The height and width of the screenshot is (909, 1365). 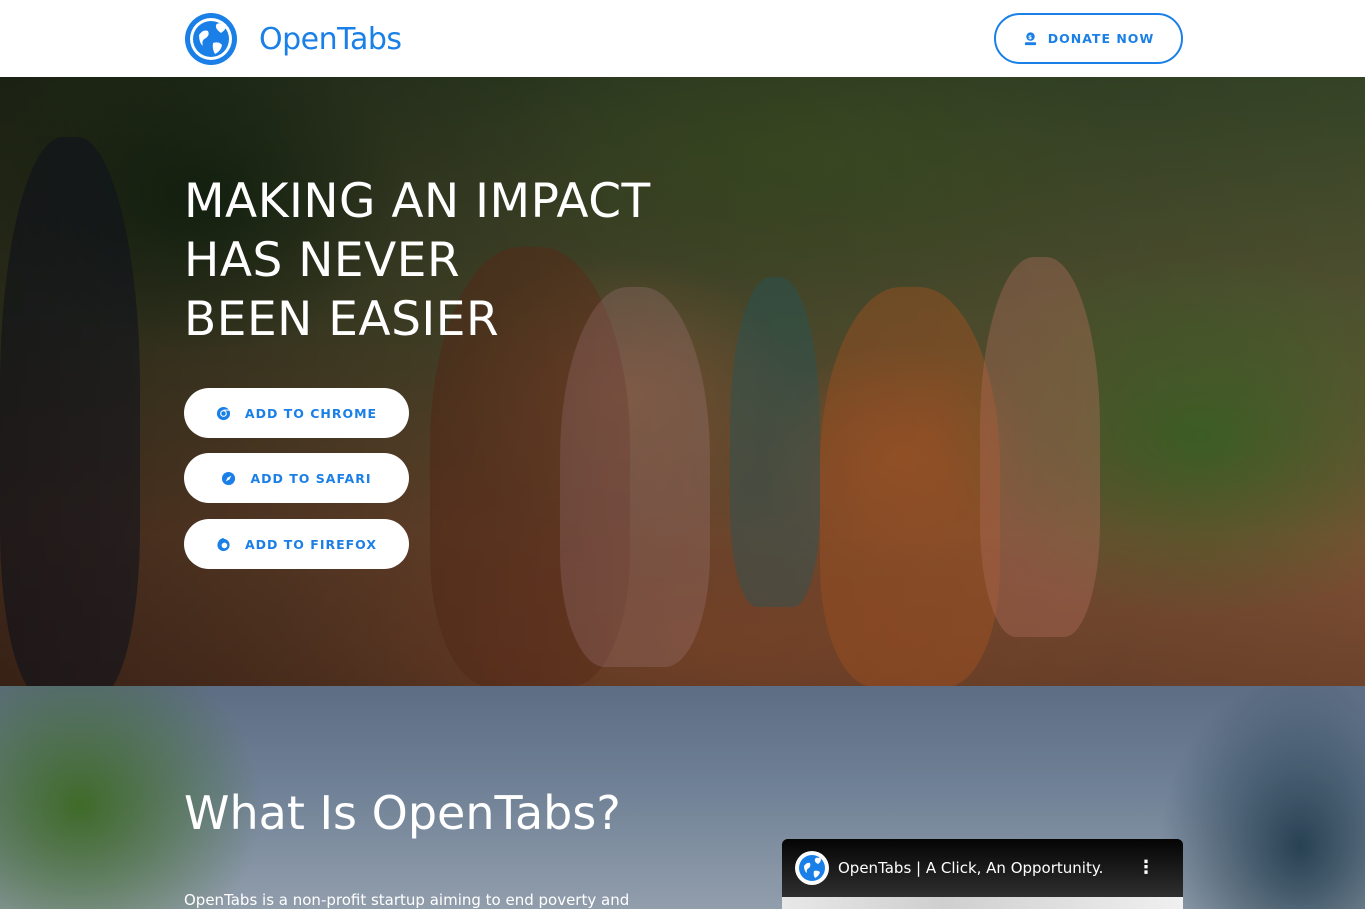 What do you see at coordinates (417, 201) in the screenshot?
I see `hero-headline-line: MAKING AN IMPACT` at bounding box center [417, 201].